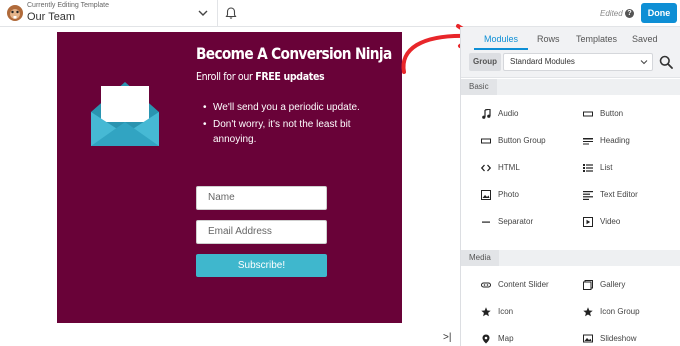 The width and height of the screenshot is (680, 346). What do you see at coordinates (15, 13) in the screenshot?
I see `beaver-logo-icon` at bounding box center [15, 13].